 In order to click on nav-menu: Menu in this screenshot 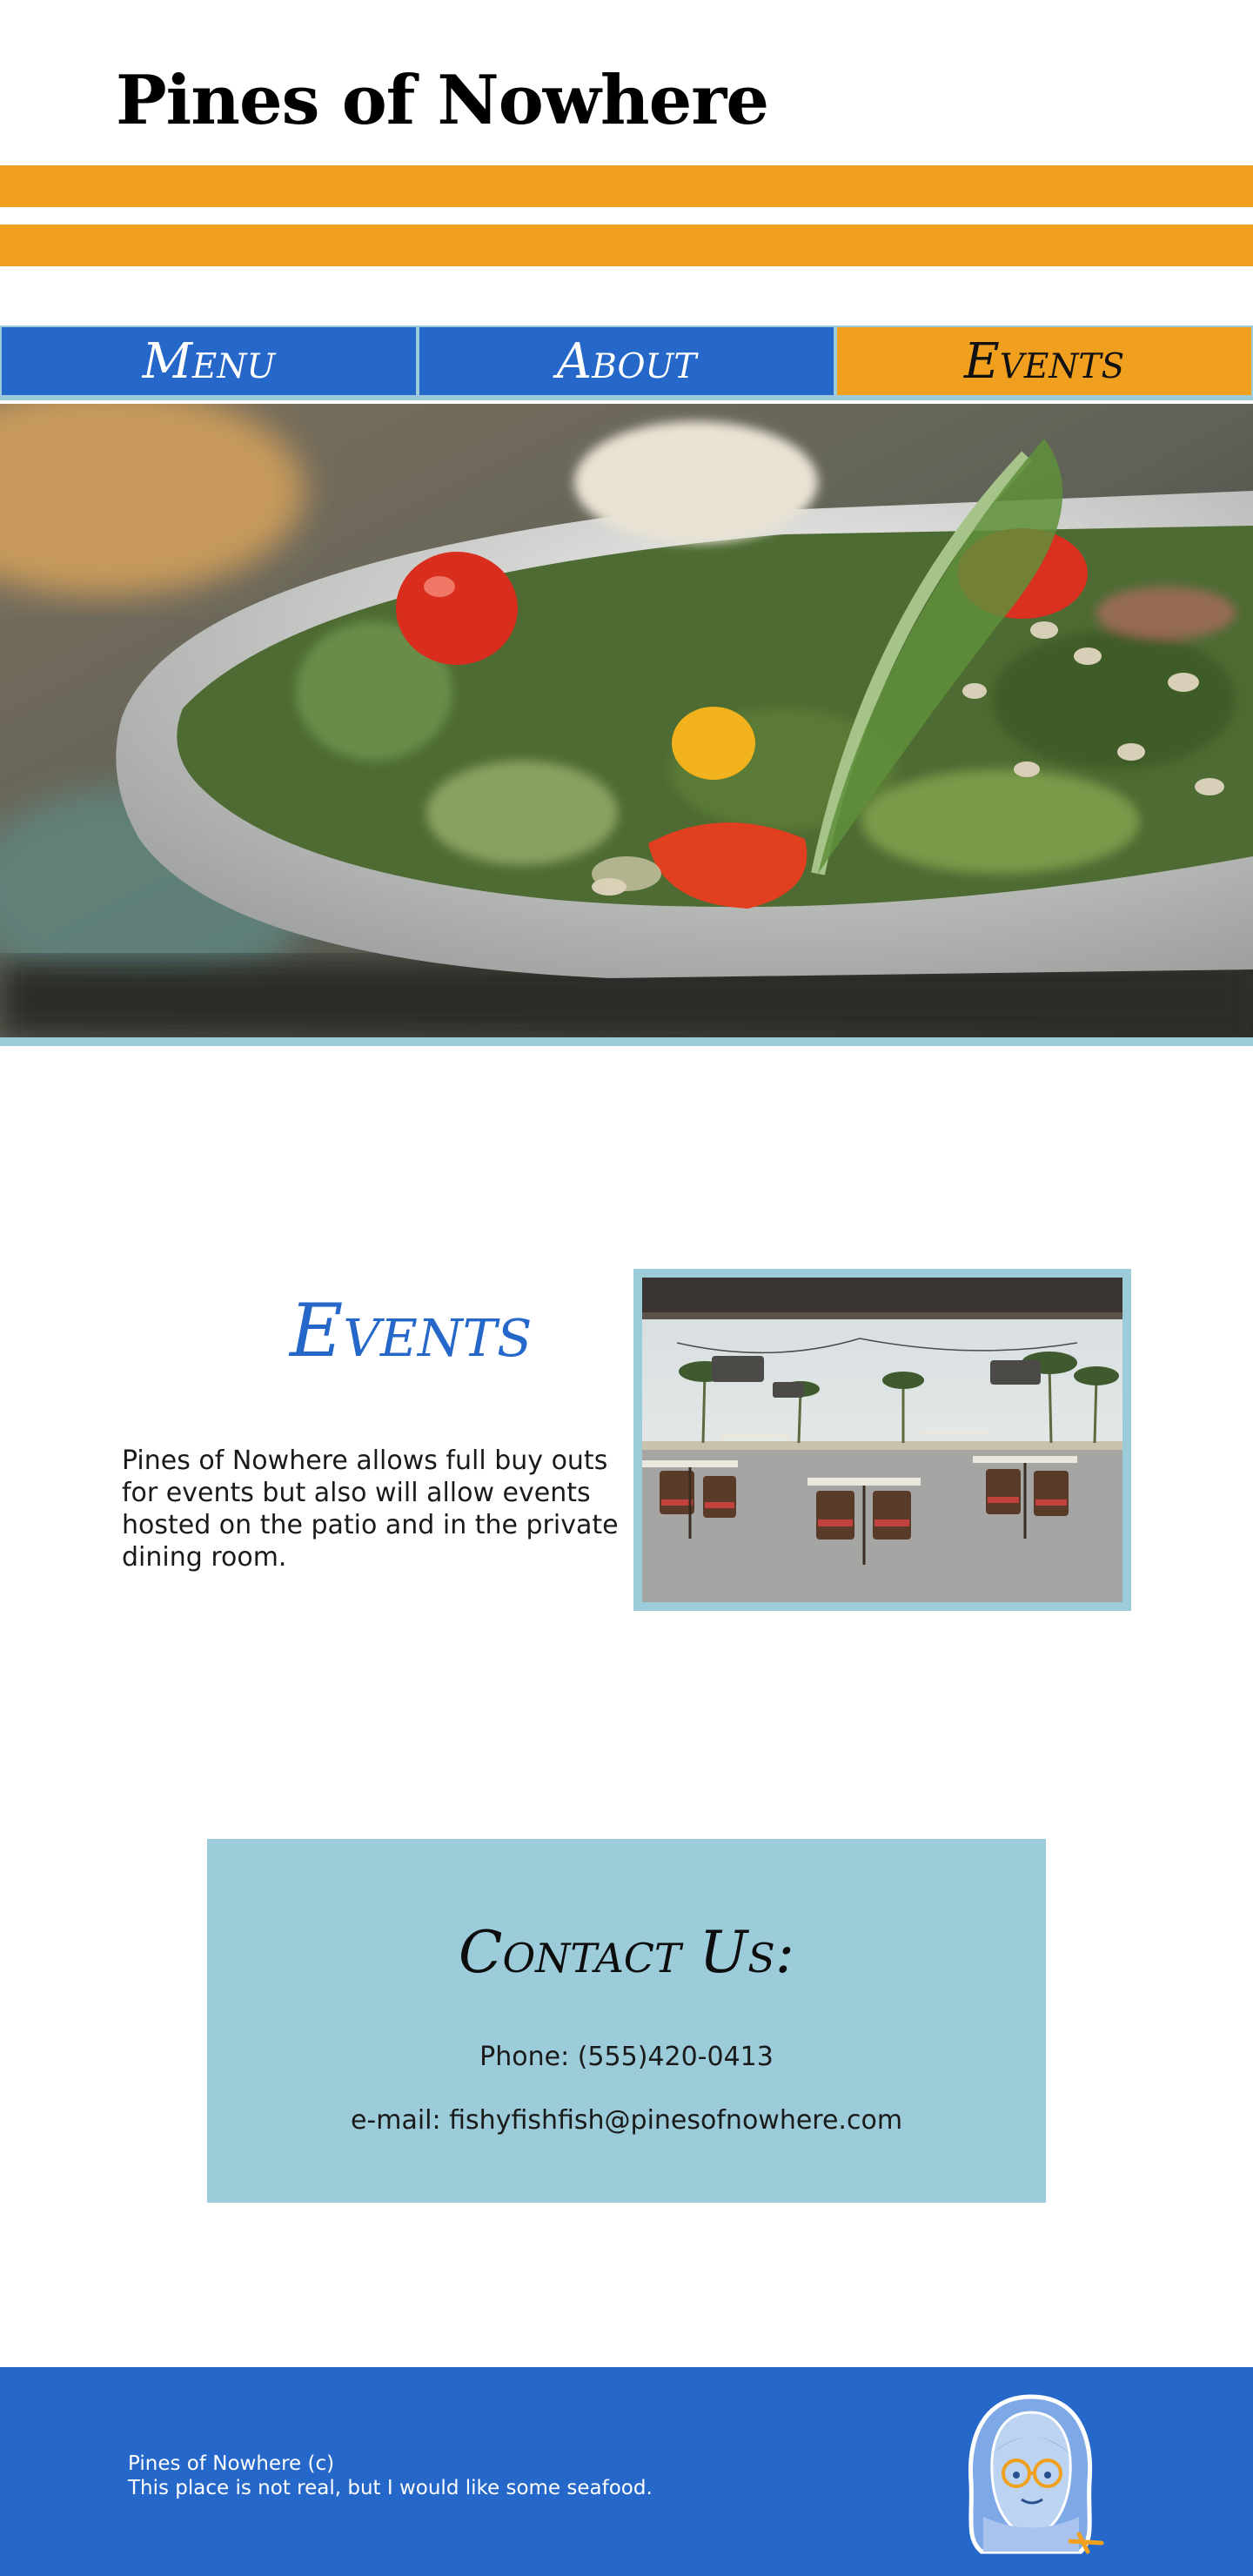, I will do `click(209, 361)`.